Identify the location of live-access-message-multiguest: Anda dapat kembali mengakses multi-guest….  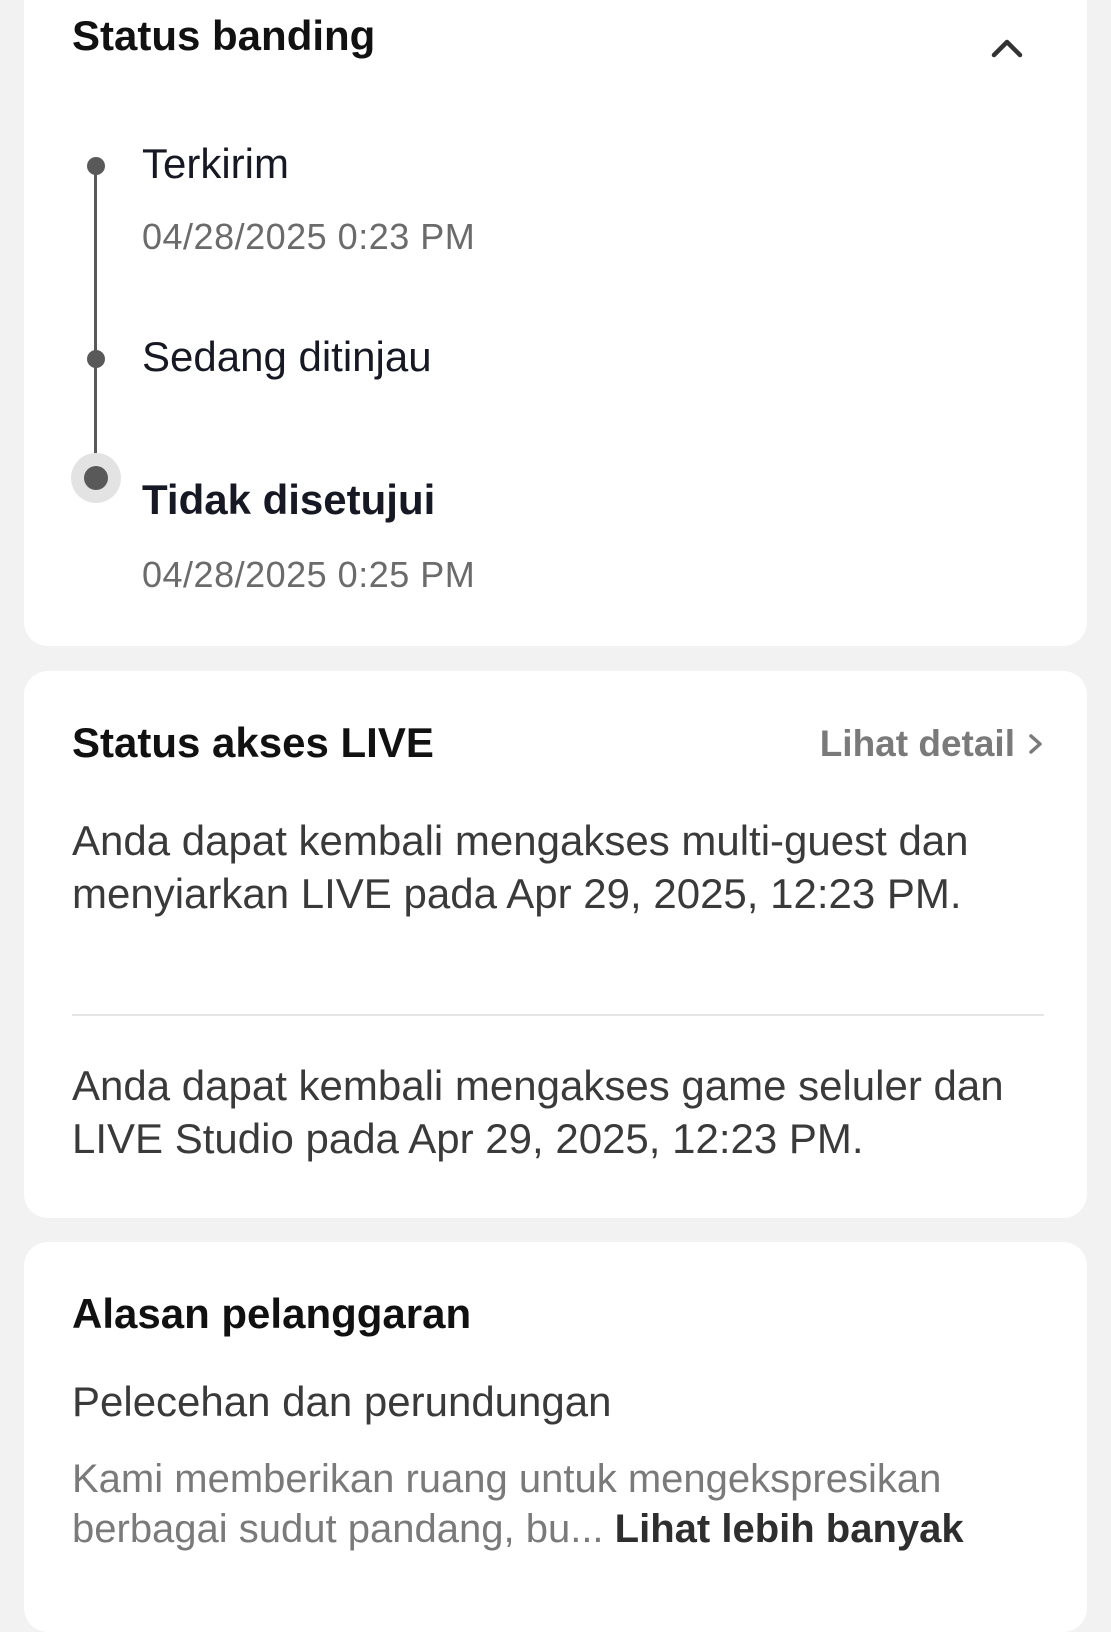
(520, 867).